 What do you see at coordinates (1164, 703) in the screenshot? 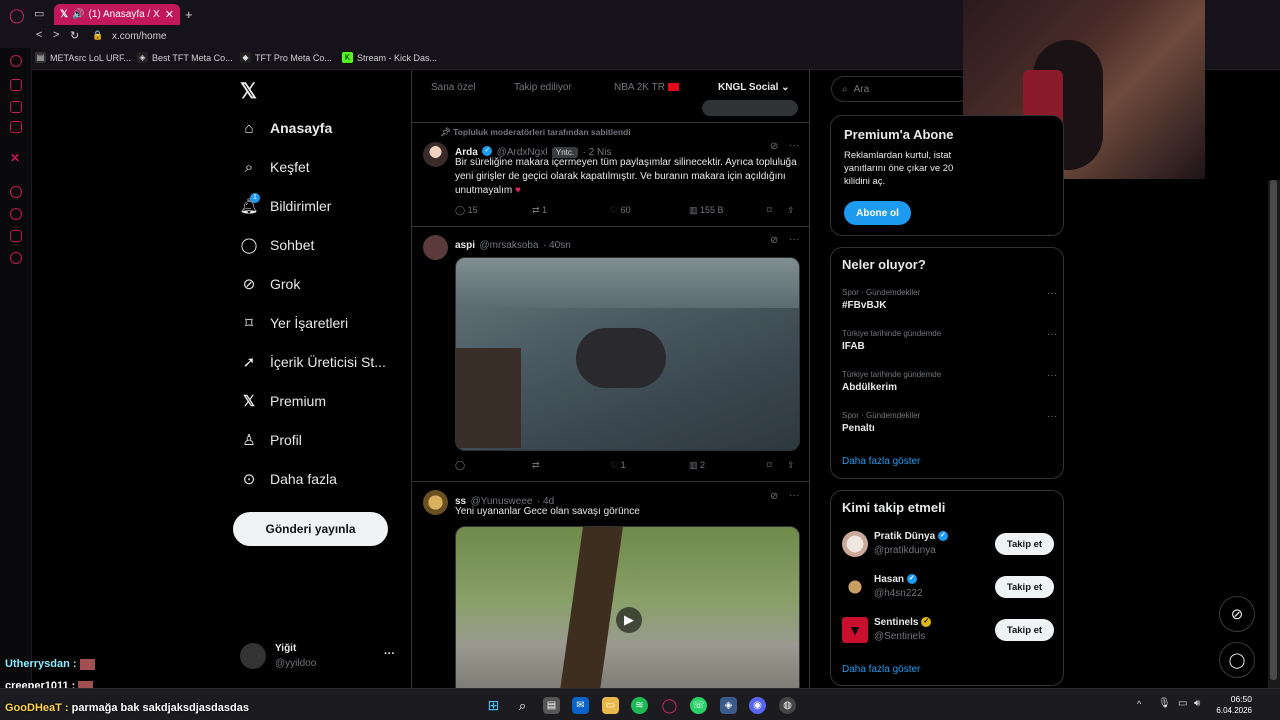
I see `microphone-icon: 🎙︎` at bounding box center [1164, 703].